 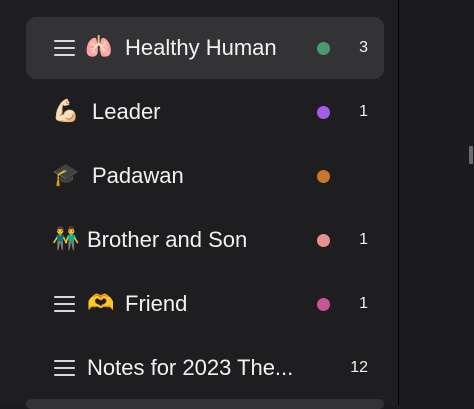 I want to click on sidebar-item-padawan: 🎓 Padawan, so click(x=205, y=176).